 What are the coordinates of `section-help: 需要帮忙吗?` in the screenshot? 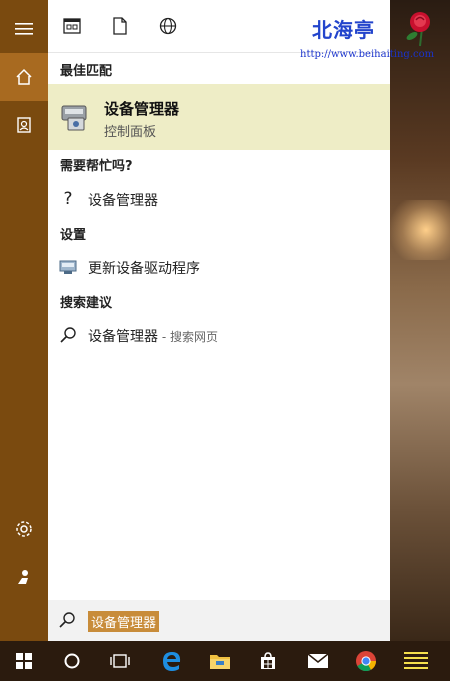 It's located at (96, 166).